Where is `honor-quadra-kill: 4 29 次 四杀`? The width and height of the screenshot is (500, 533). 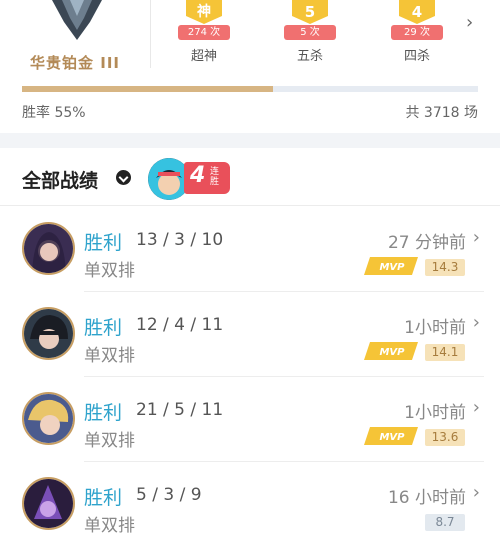 honor-quadra-kill: 4 29 次 四杀 is located at coordinates (417, 33).